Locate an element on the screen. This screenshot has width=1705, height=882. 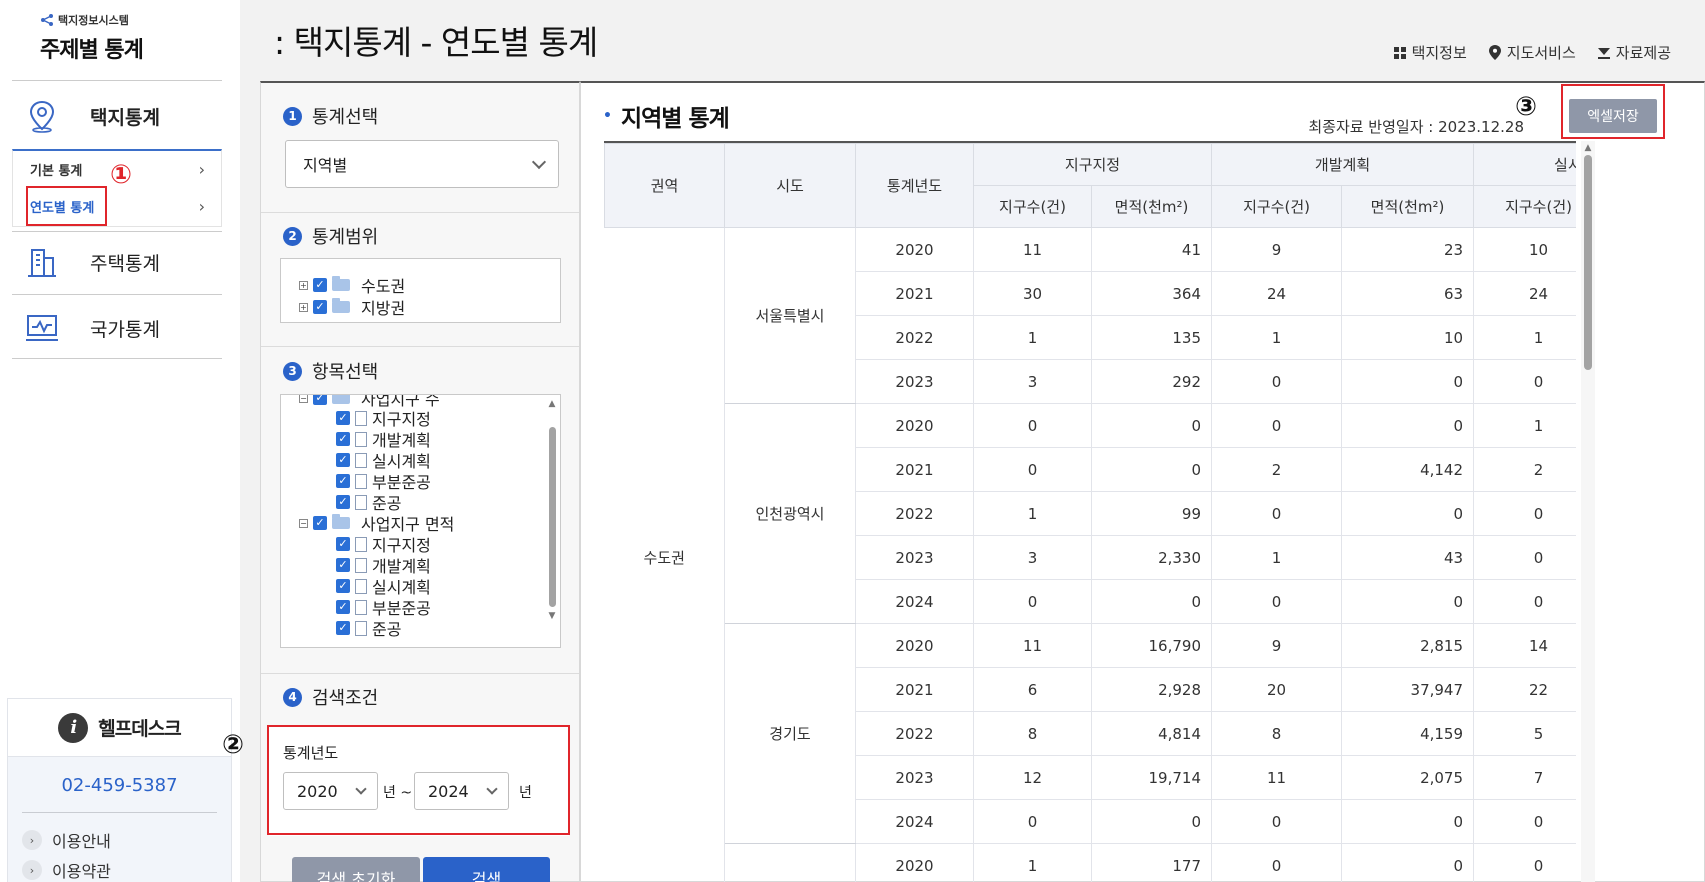
cell-value: 30 is located at coordinates (1032, 293).